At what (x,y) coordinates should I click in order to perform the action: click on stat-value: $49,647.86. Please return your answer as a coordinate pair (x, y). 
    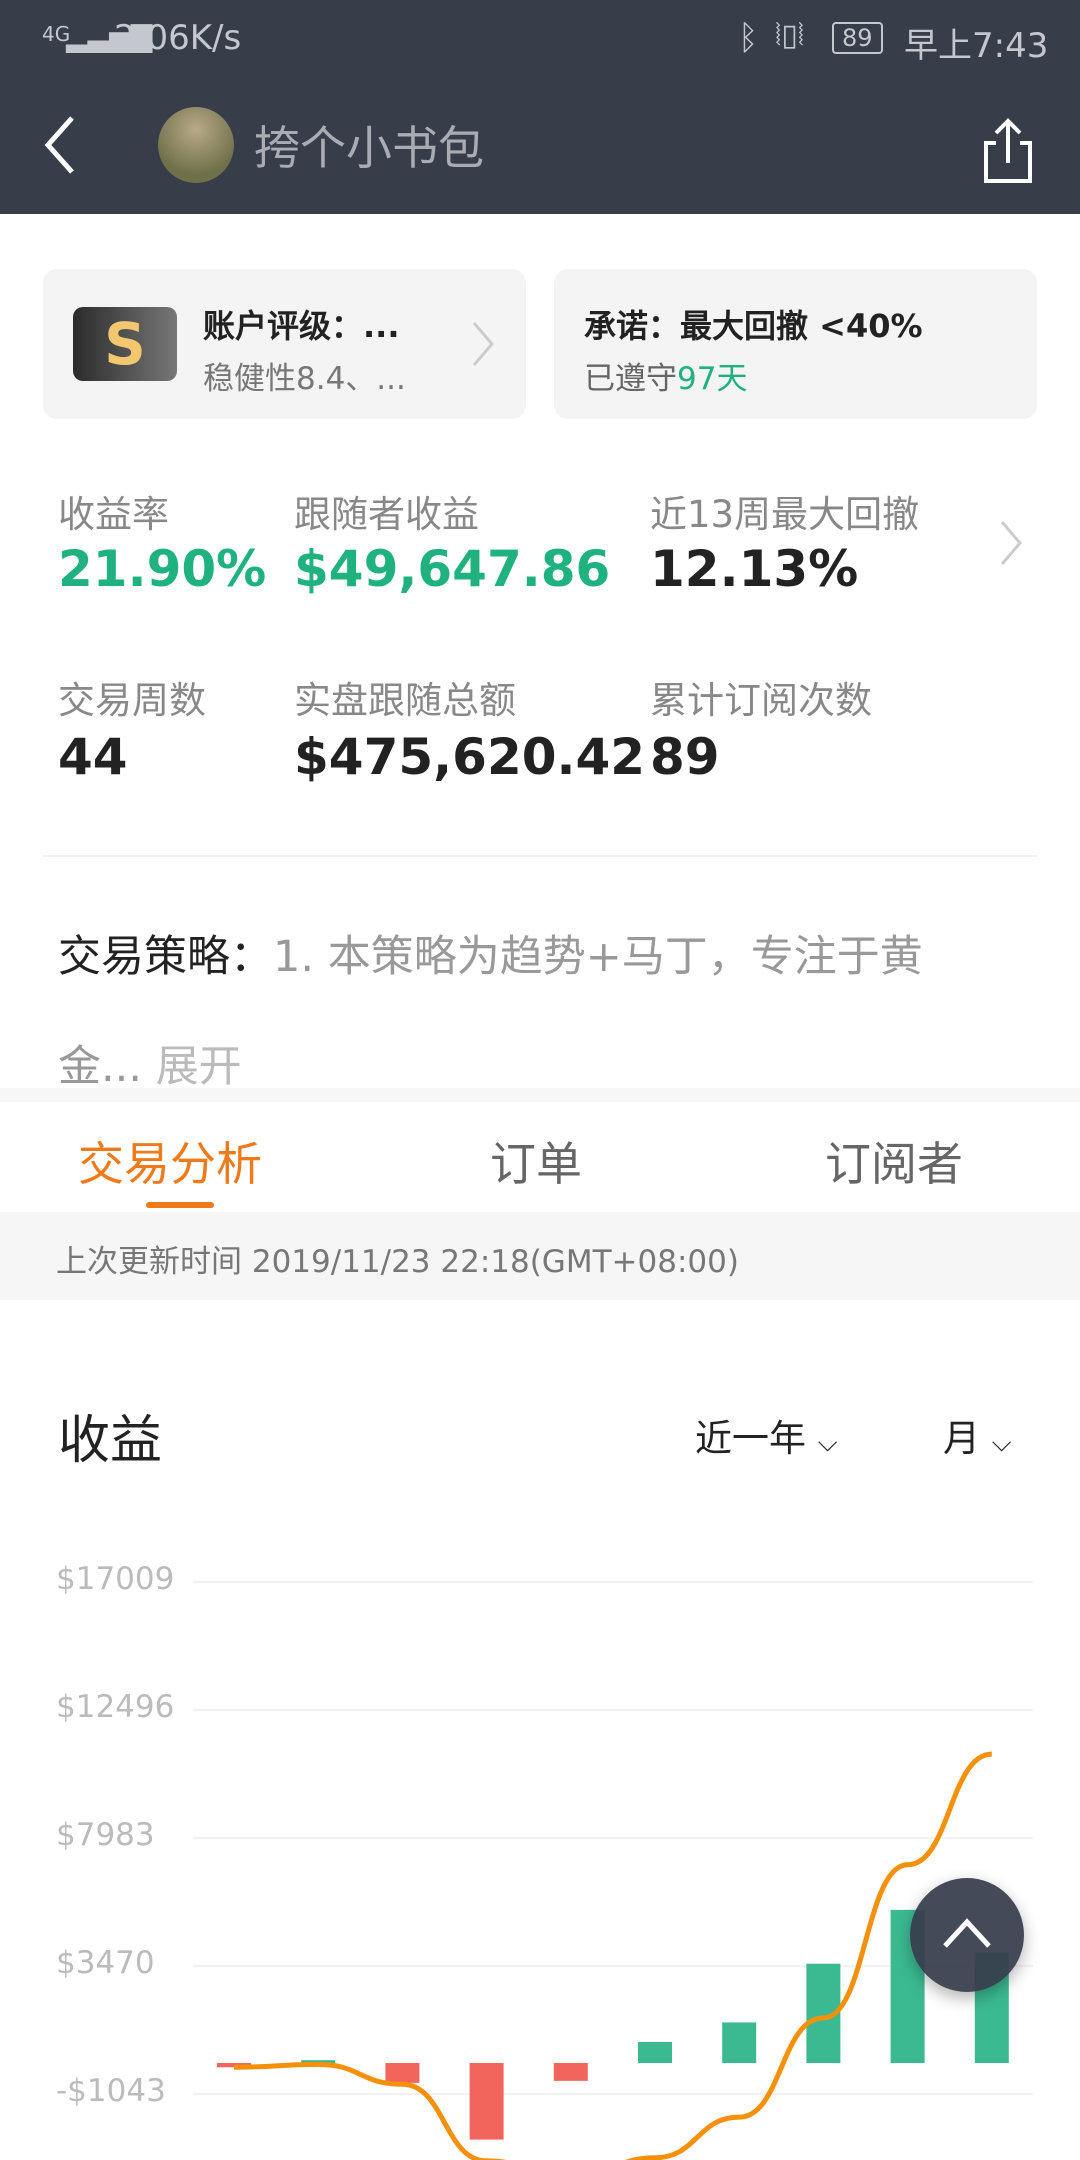
    Looking at the image, I should click on (452, 569).